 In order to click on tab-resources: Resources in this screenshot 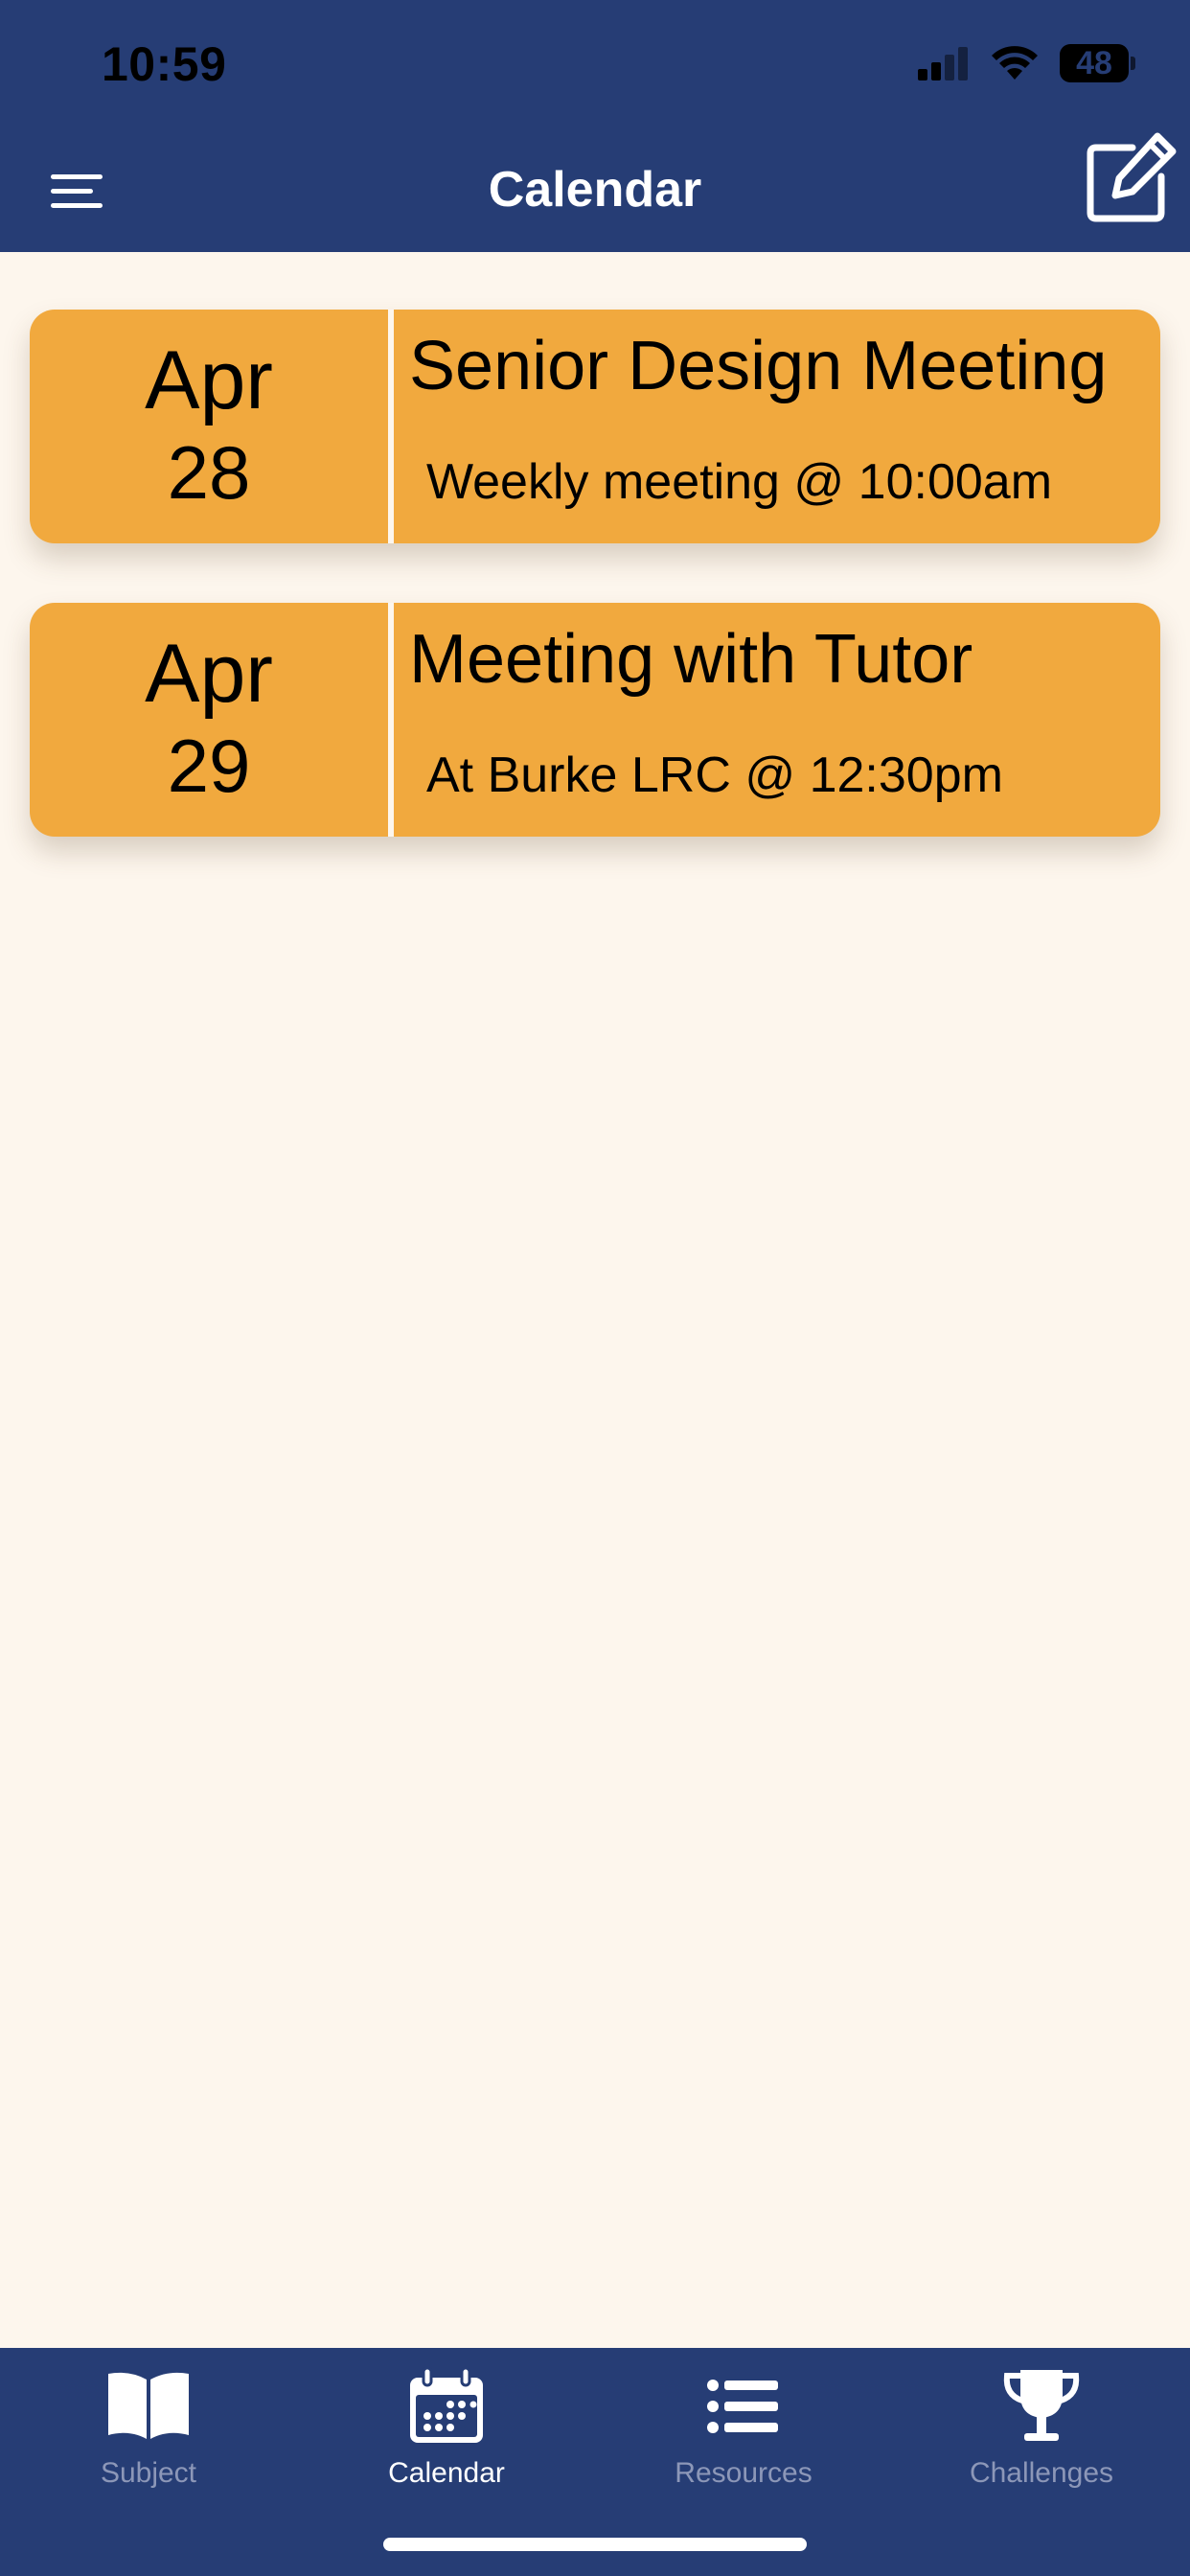, I will do `click(744, 2434)`.